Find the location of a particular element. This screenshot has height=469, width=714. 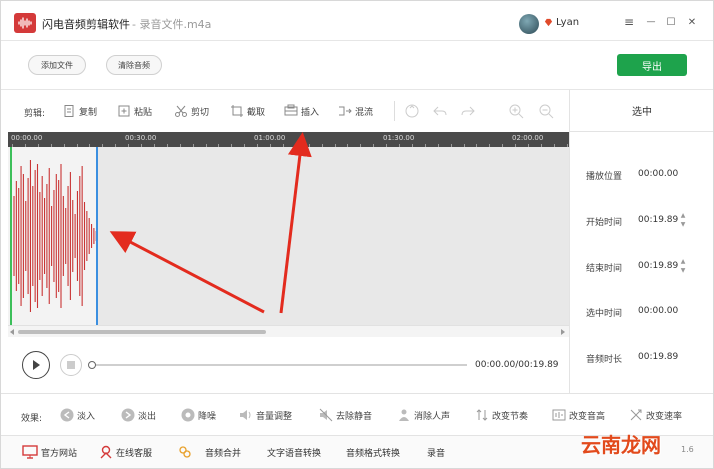

trim-button: 截取 is located at coordinates (247, 111).